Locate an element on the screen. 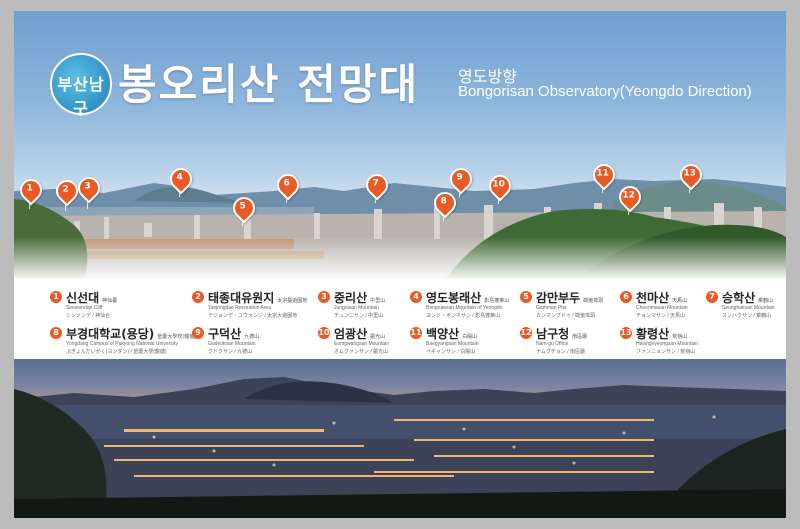 The width and height of the screenshot is (800, 529). legend-number: 3 is located at coordinates (324, 297).